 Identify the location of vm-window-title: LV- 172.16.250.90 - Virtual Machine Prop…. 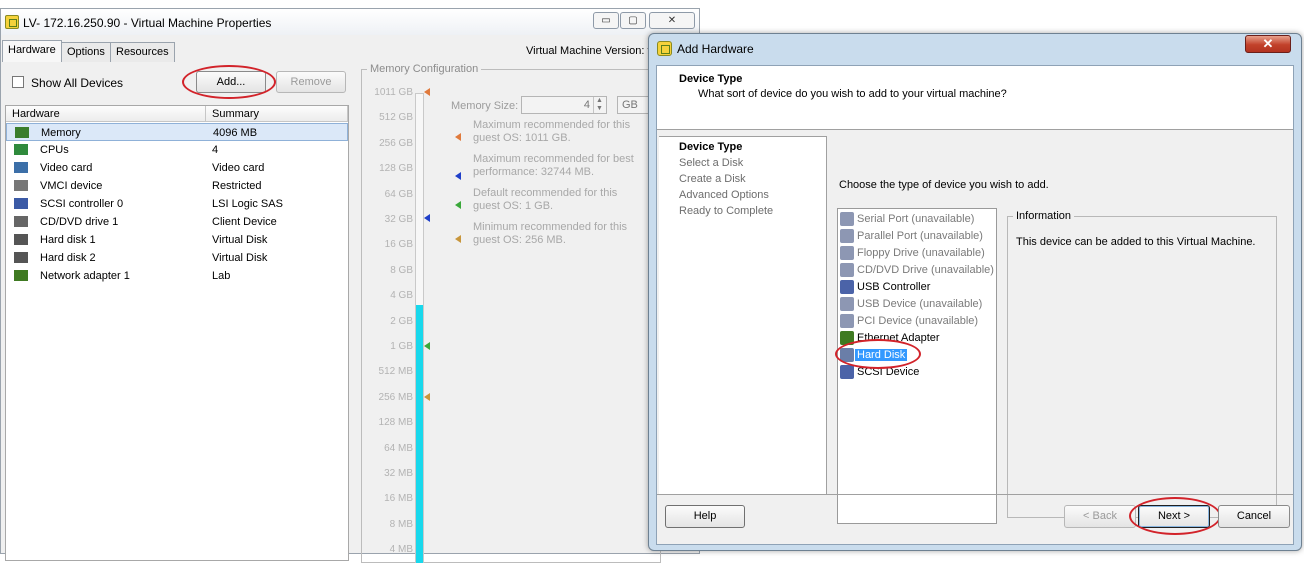
(147, 23).